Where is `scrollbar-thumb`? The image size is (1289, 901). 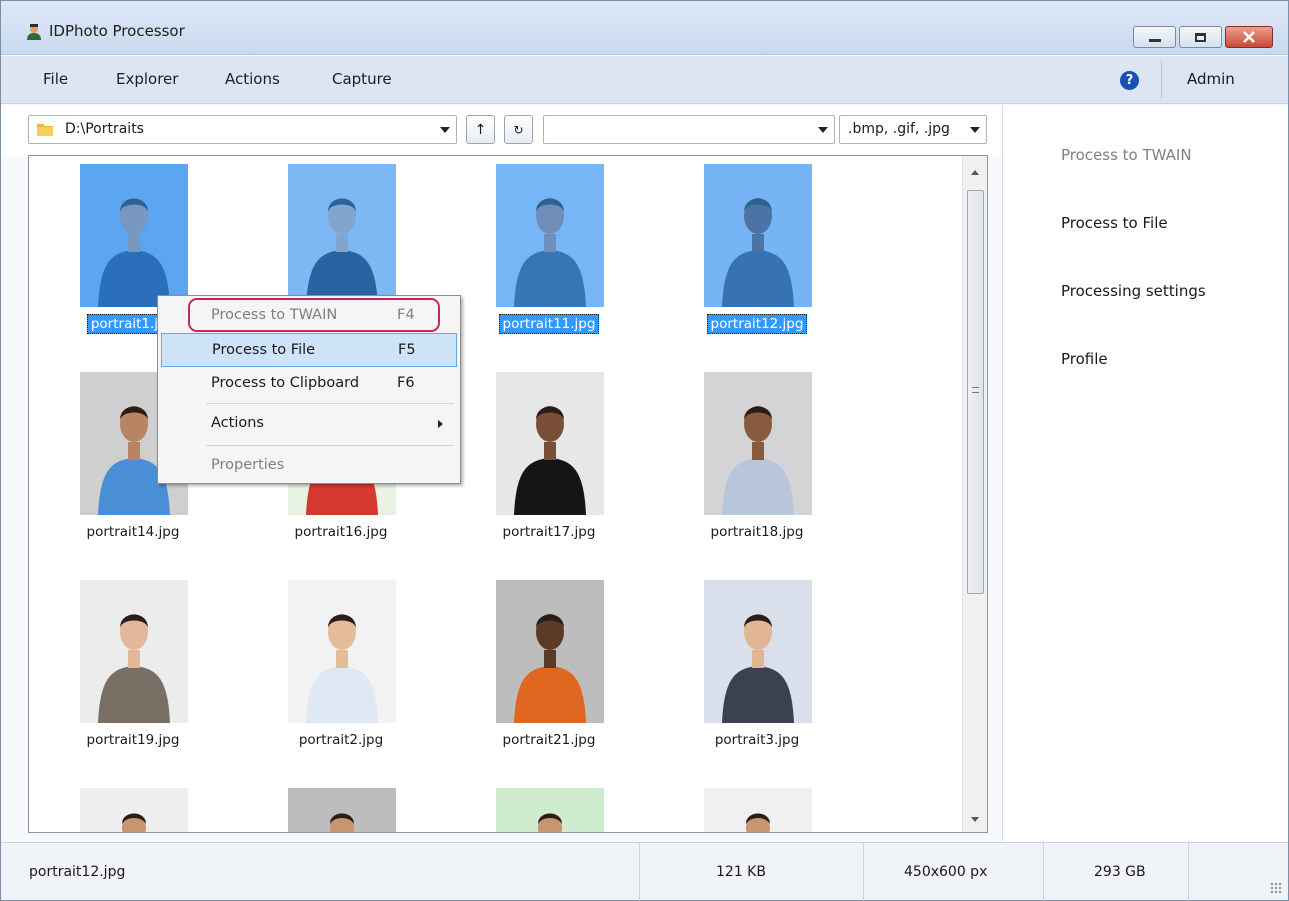
scrollbar-thumb is located at coordinates (975, 392).